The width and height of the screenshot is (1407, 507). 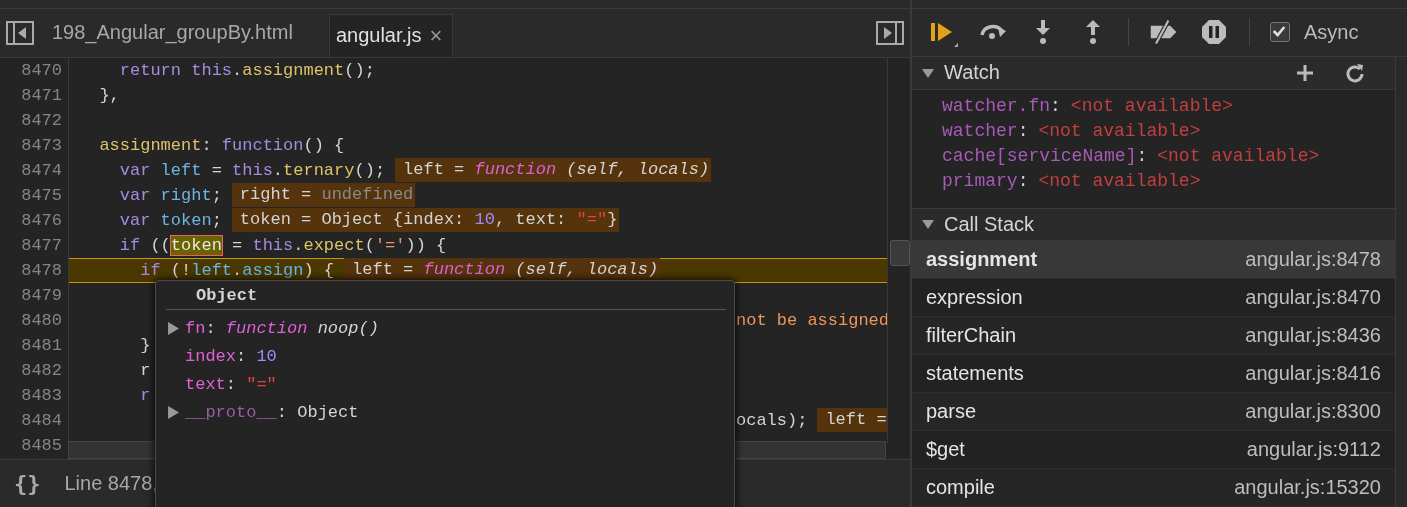 I want to click on code-fragment: ocals);, so click(x=772, y=420).